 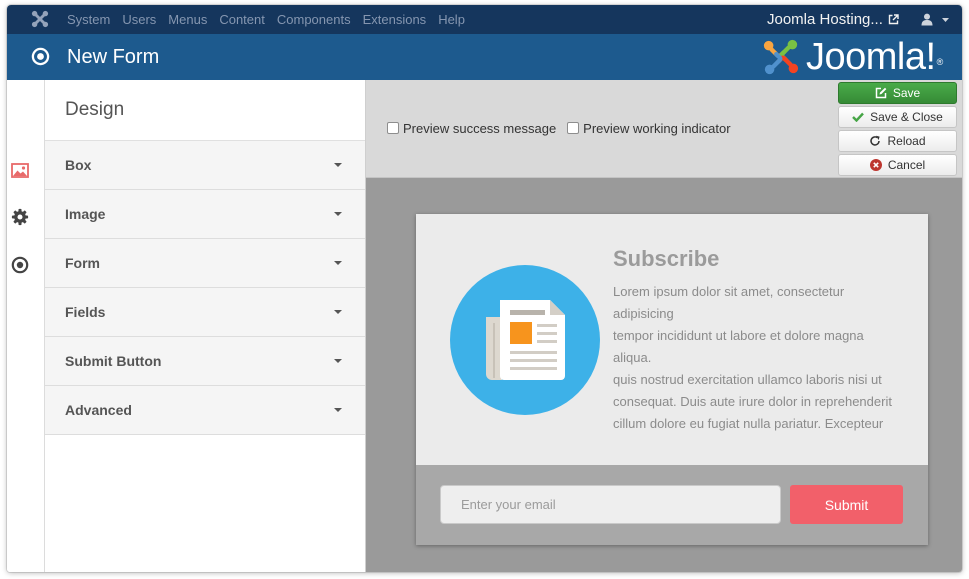 What do you see at coordinates (906, 165) in the screenshot?
I see `cancel-label: Cancel` at bounding box center [906, 165].